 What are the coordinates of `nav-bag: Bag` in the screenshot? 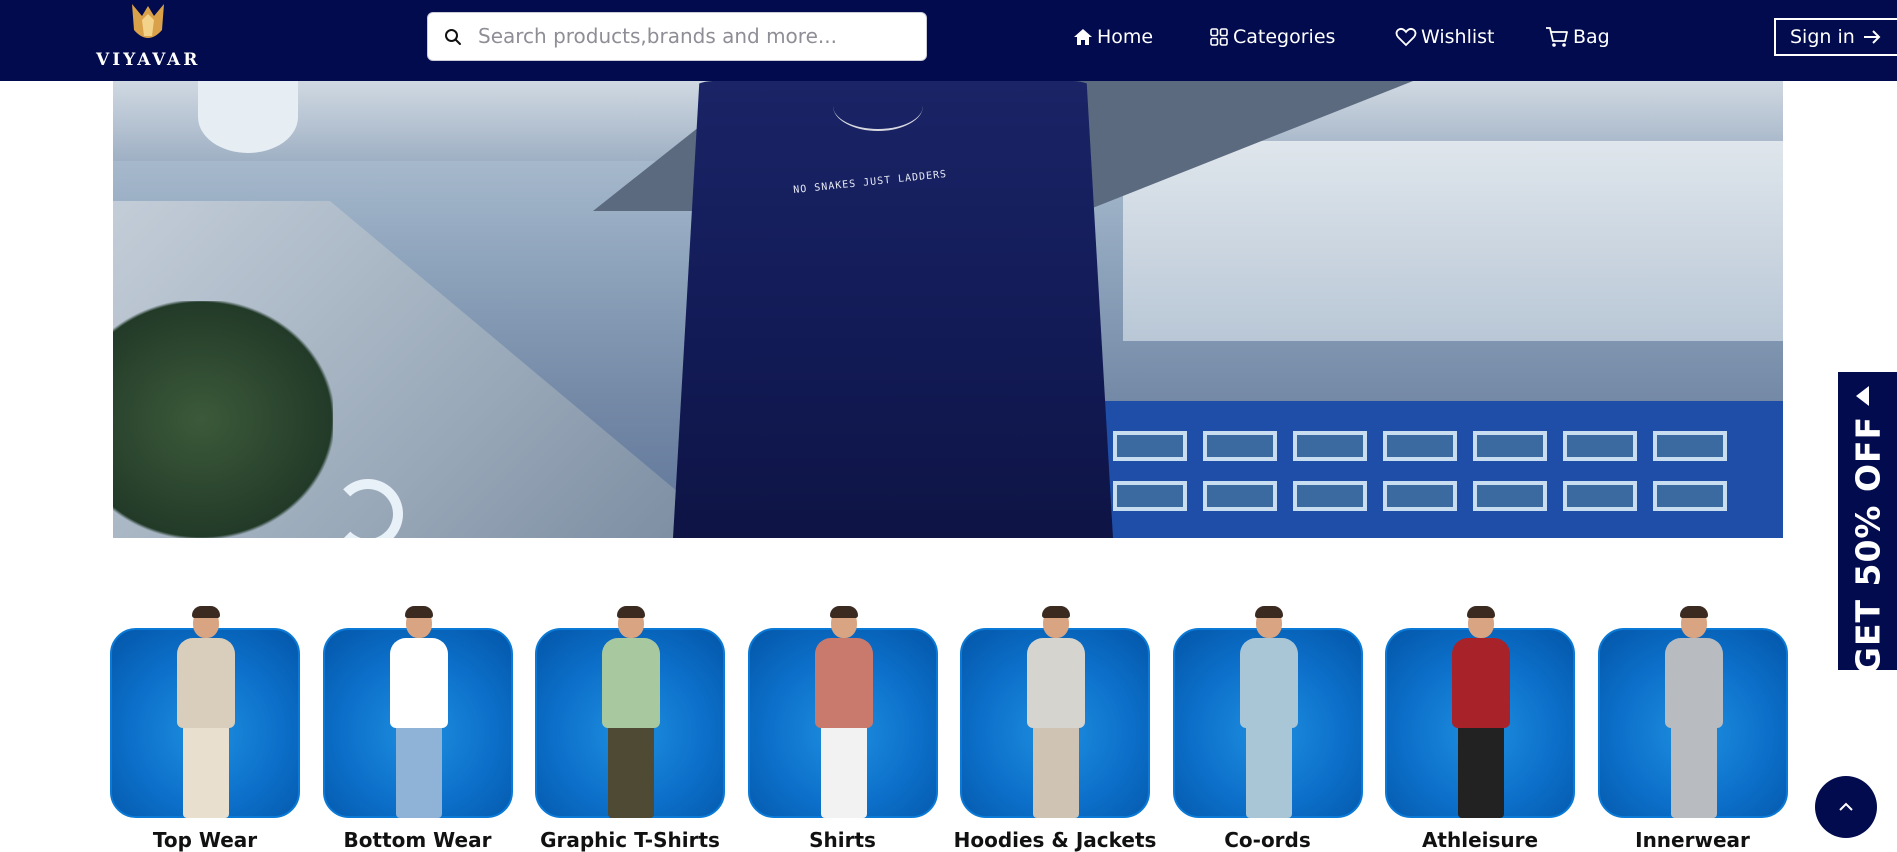 It's located at (1577, 37).